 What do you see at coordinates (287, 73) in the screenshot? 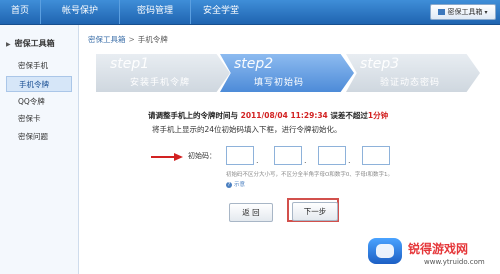
I see `step-2: step2 填写初始码` at bounding box center [287, 73].